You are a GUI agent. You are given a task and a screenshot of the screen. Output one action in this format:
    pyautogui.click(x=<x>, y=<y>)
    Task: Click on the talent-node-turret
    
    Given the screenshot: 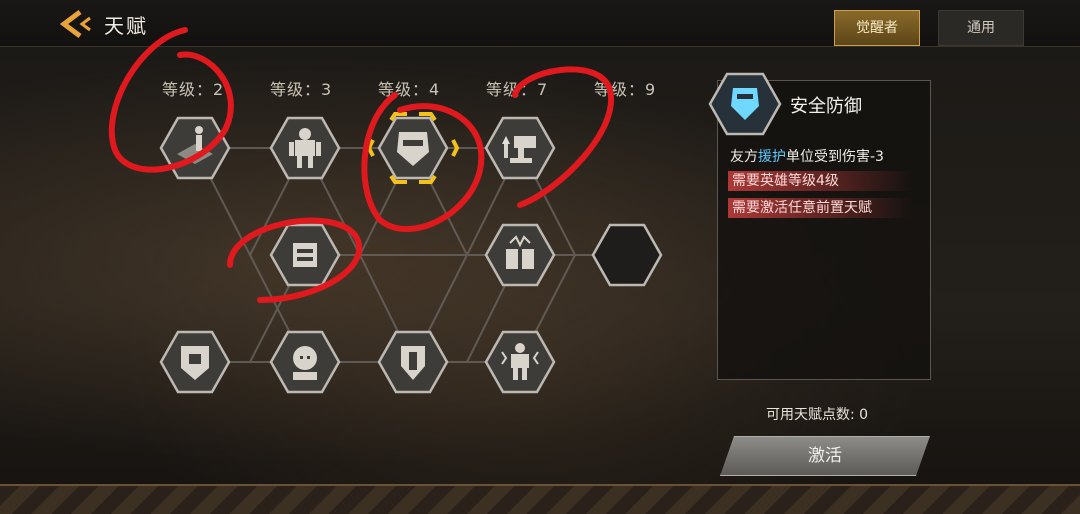 What is the action you would take?
    pyautogui.click(x=520, y=148)
    